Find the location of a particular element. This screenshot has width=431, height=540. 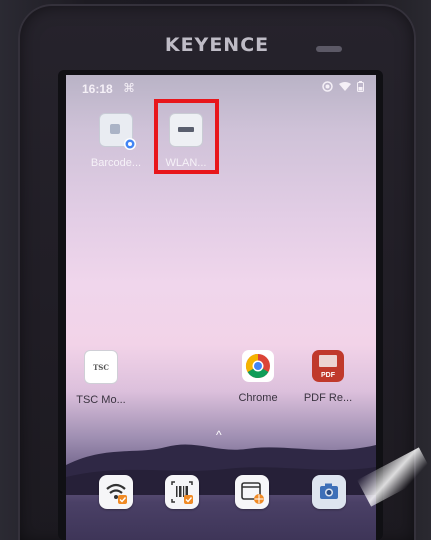

earpiece-speaker is located at coordinates (329, 49).